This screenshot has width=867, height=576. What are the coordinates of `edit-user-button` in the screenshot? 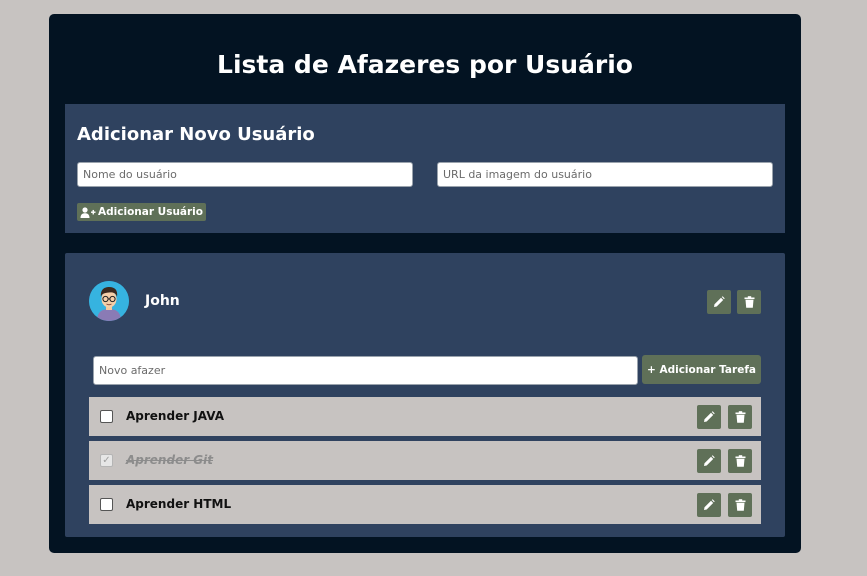 It's located at (719, 302).